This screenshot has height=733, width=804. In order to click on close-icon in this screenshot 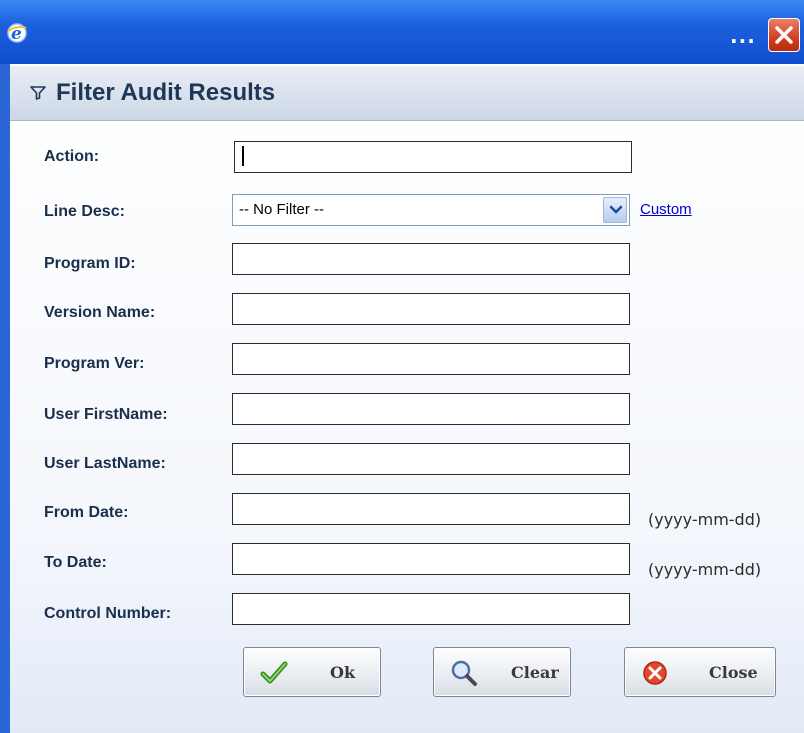, I will do `click(784, 35)`.